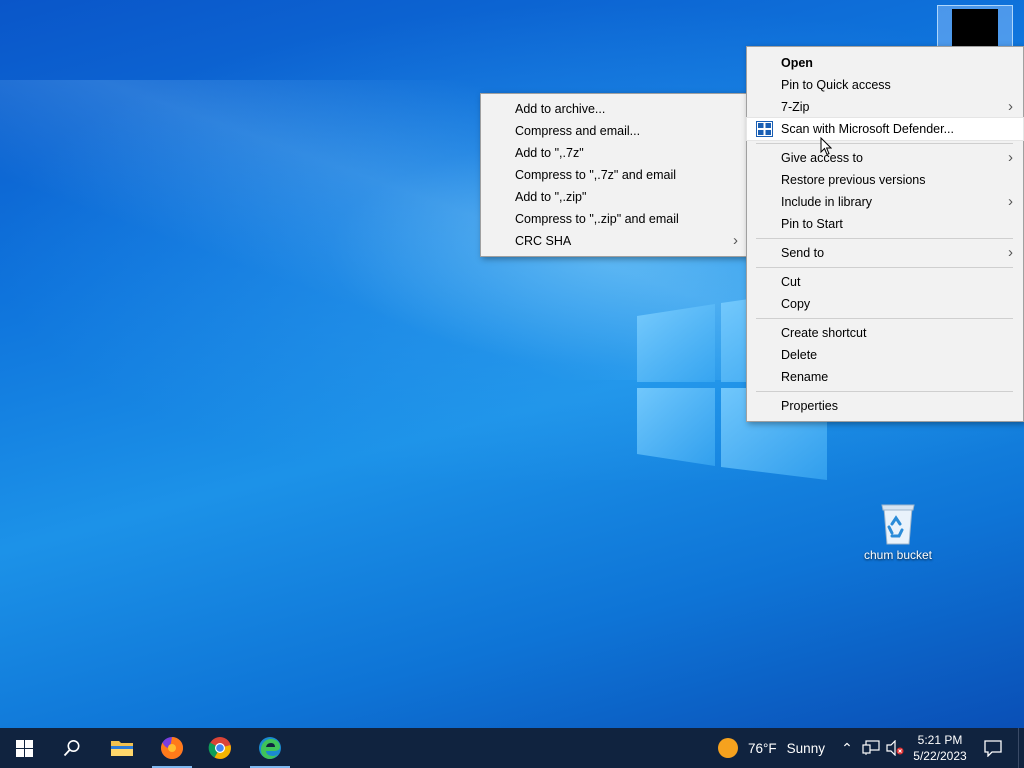 The width and height of the screenshot is (1024, 768). Describe the element at coordinates (614, 197) in the screenshot. I see `menu-item-add-to-zip: Add to ",.zip"` at that location.